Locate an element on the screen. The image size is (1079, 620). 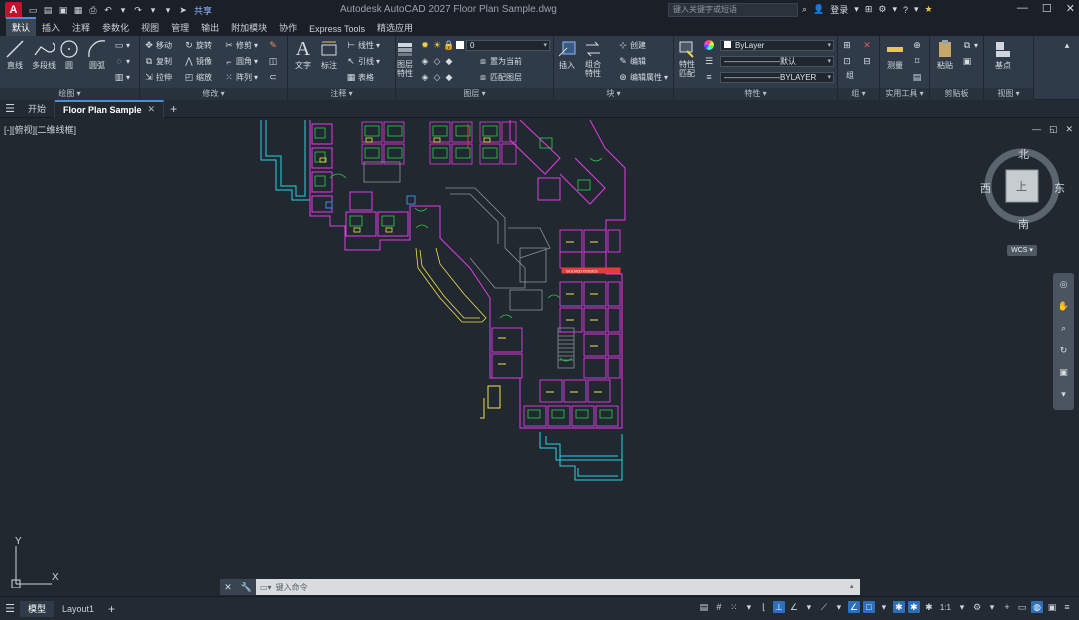
sign-in-dropdown-icon: ▾ is located at coordinates (856, 9).